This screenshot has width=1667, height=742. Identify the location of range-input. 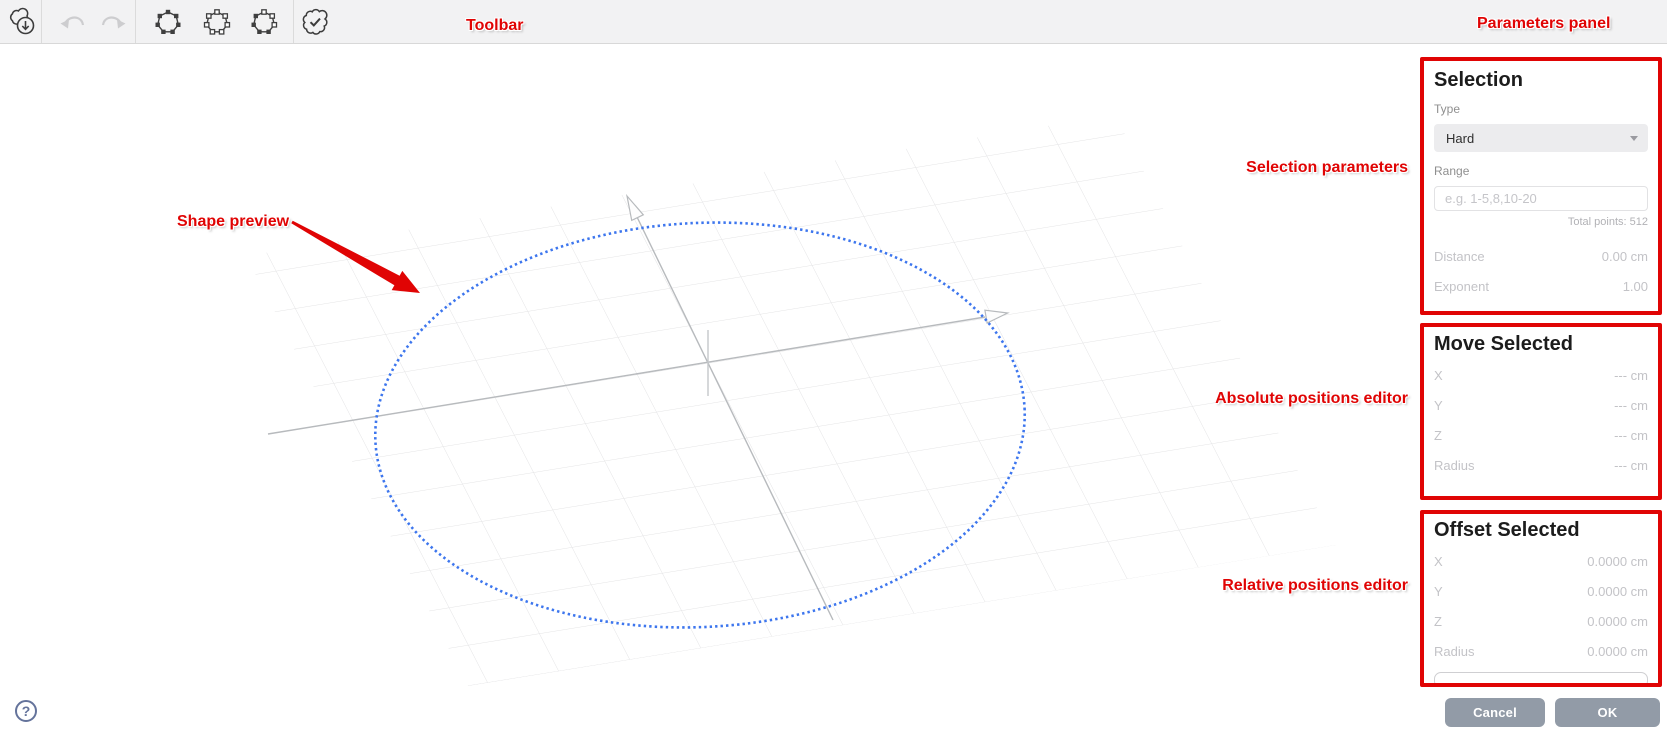
(1541, 198).